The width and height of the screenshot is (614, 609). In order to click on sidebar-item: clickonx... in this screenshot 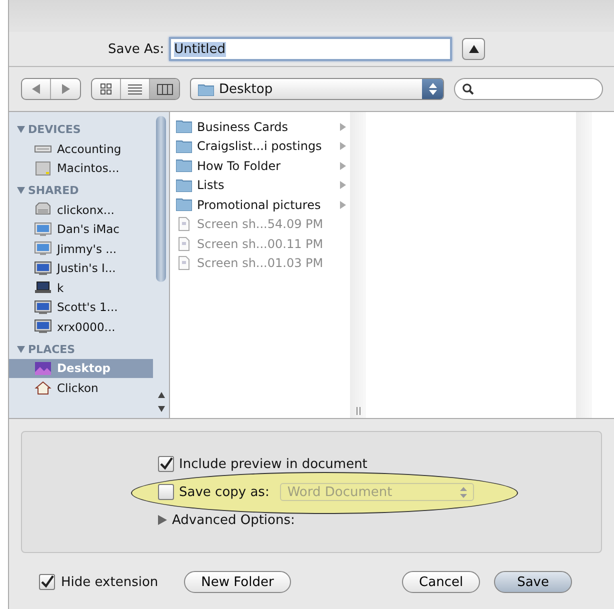, I will do `click(81, 210)`.